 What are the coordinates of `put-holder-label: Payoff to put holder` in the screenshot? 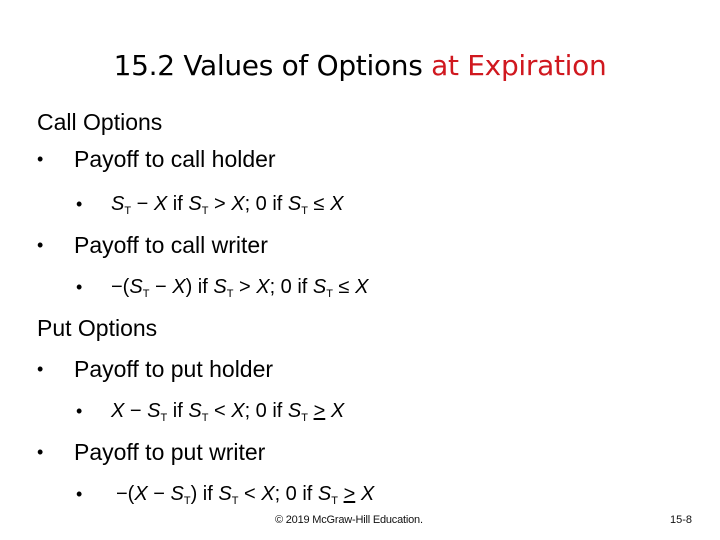 It's located at (174, 369).